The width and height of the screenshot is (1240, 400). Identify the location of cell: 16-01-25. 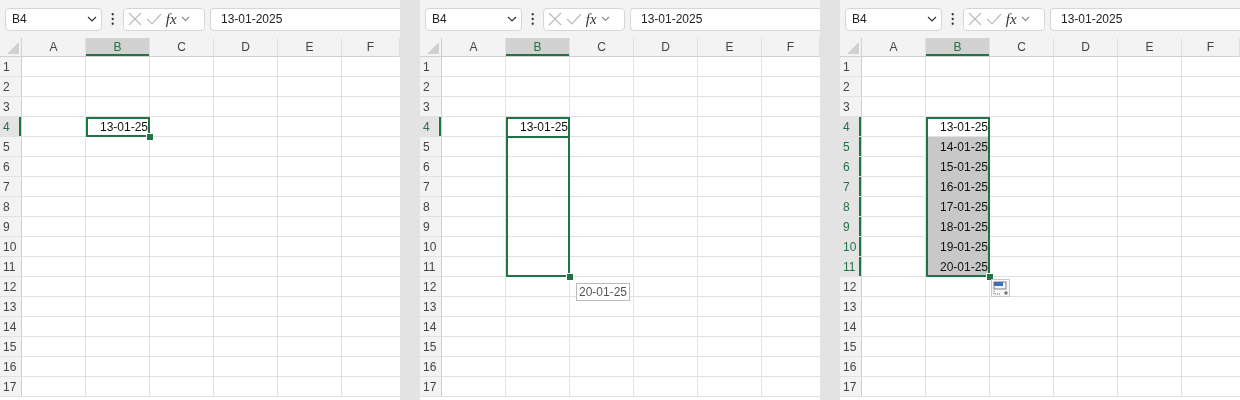
(958, 187).